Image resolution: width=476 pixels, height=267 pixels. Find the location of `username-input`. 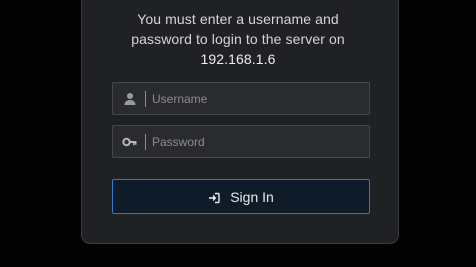

username-input is located at coordinates (257, 98).